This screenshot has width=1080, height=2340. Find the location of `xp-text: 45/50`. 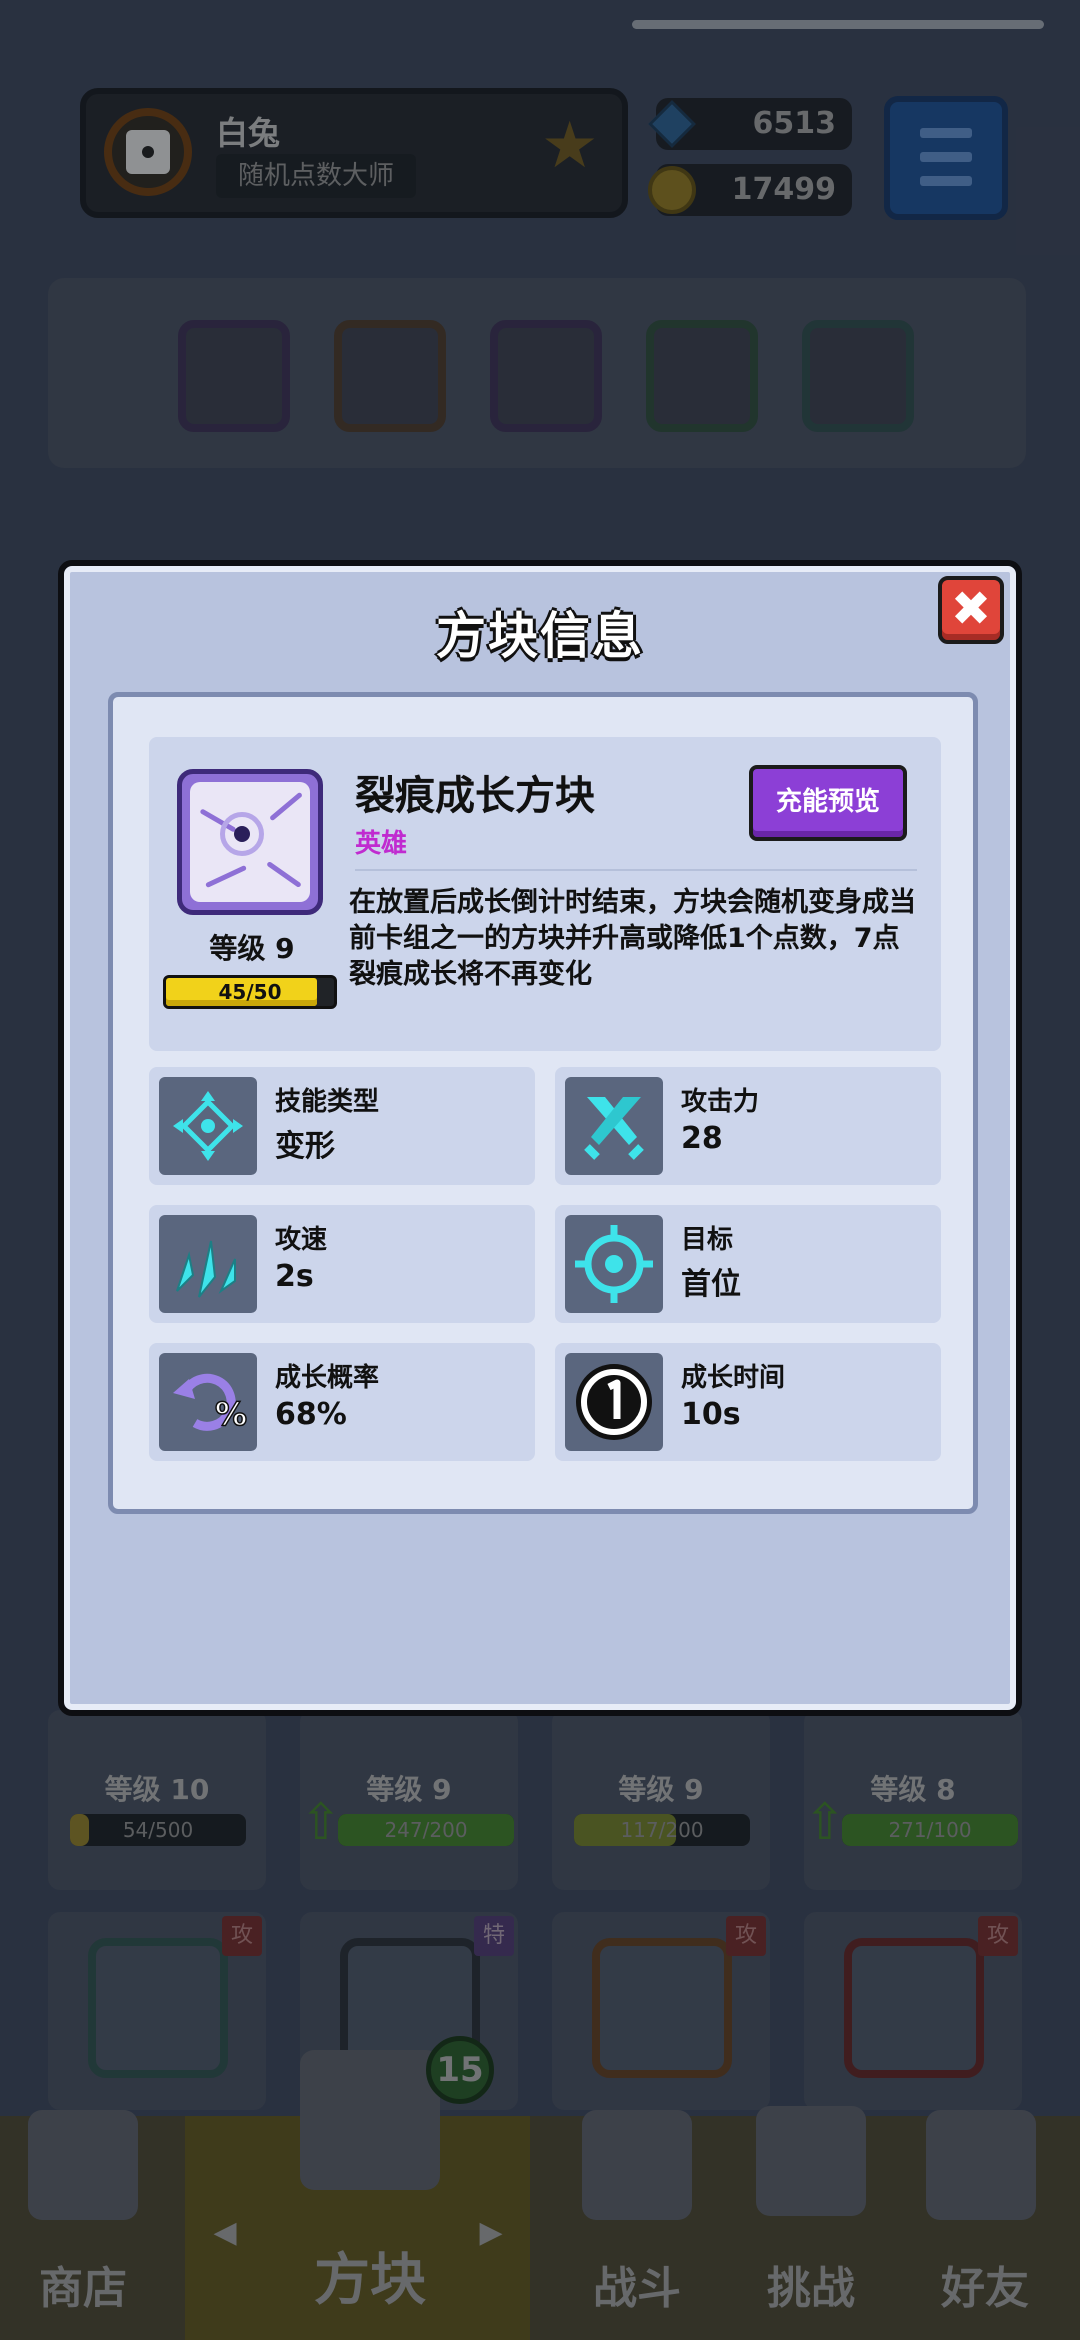

xp-text: 45/50 is located at coordinates (250, 992).